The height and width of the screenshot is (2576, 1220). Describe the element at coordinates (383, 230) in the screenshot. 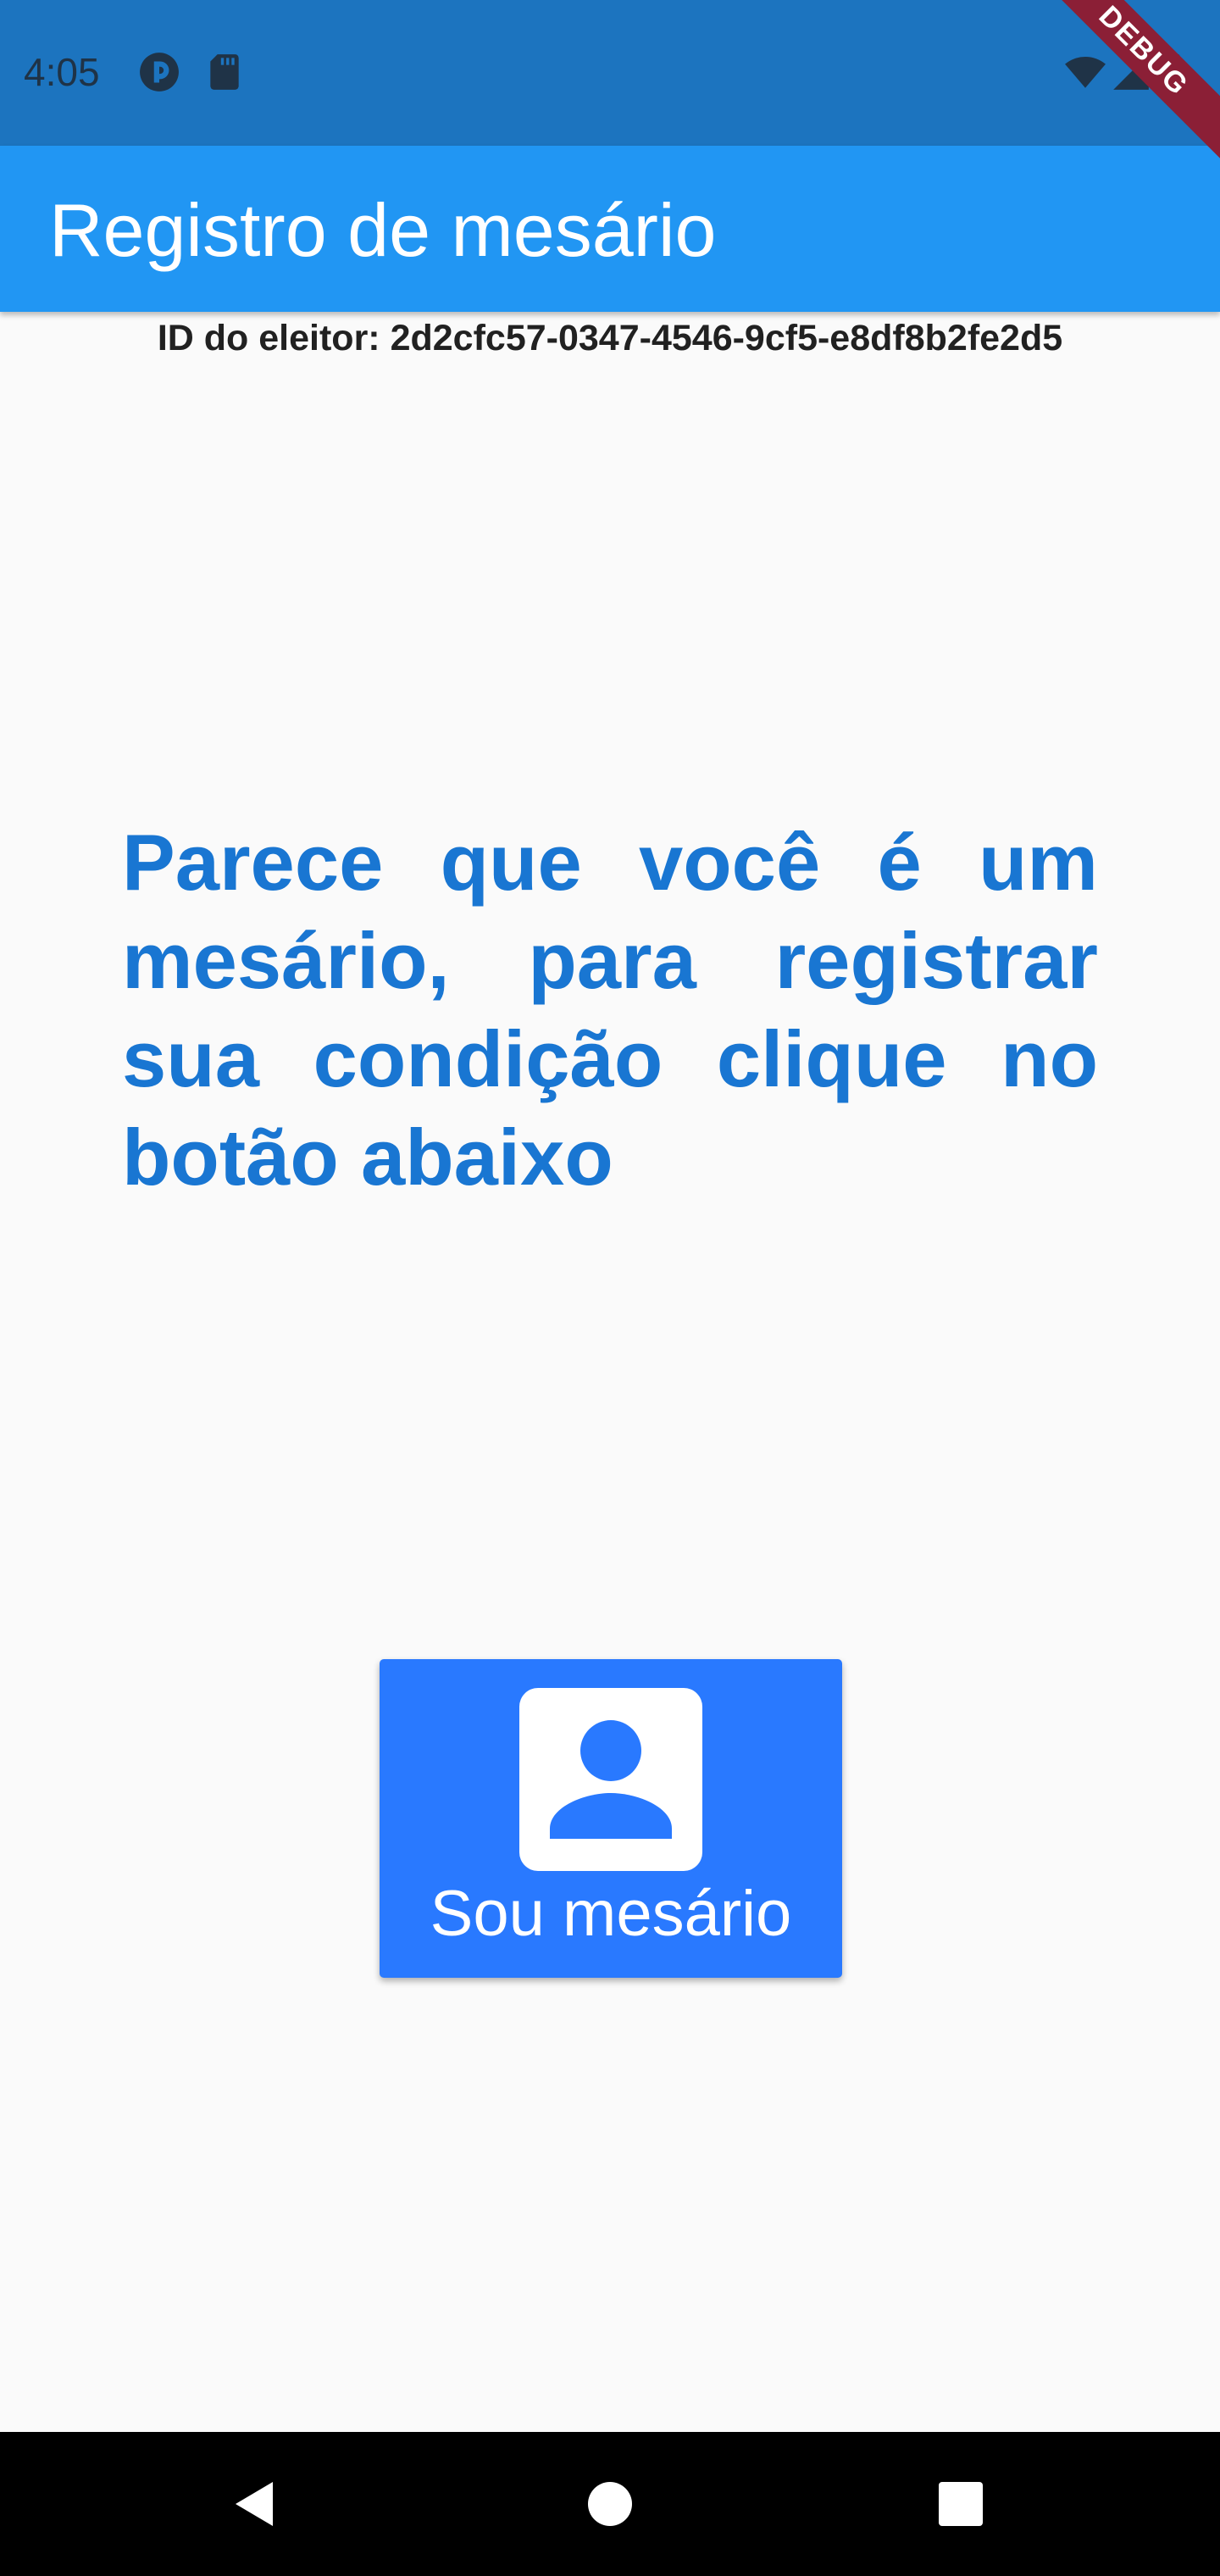

I see `page-title: Registro de mesário` at that location.